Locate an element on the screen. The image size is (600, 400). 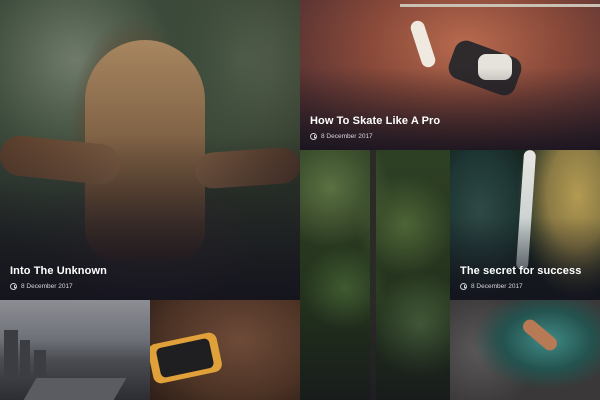
post-card-city-image is located at coordinates (75, 350).